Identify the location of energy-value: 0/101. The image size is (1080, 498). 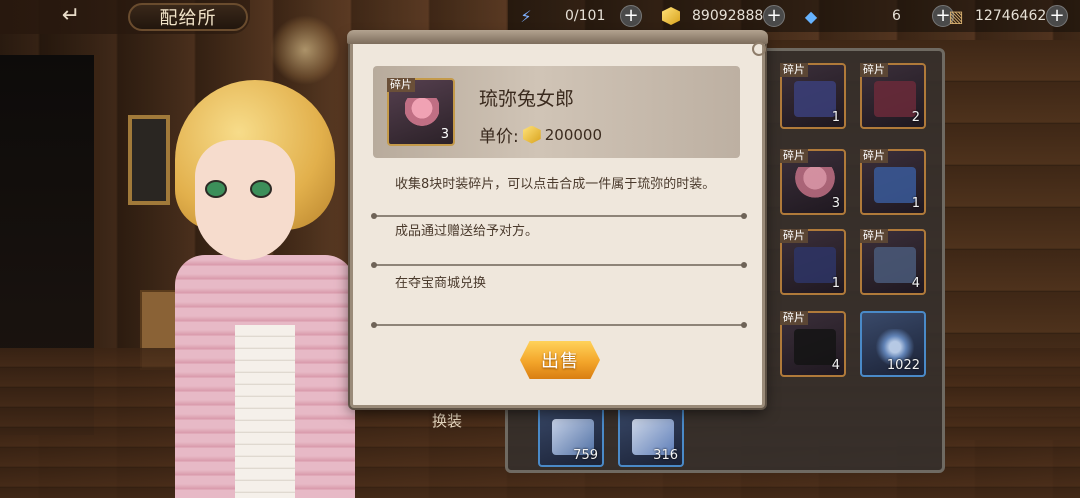
(585, 16).